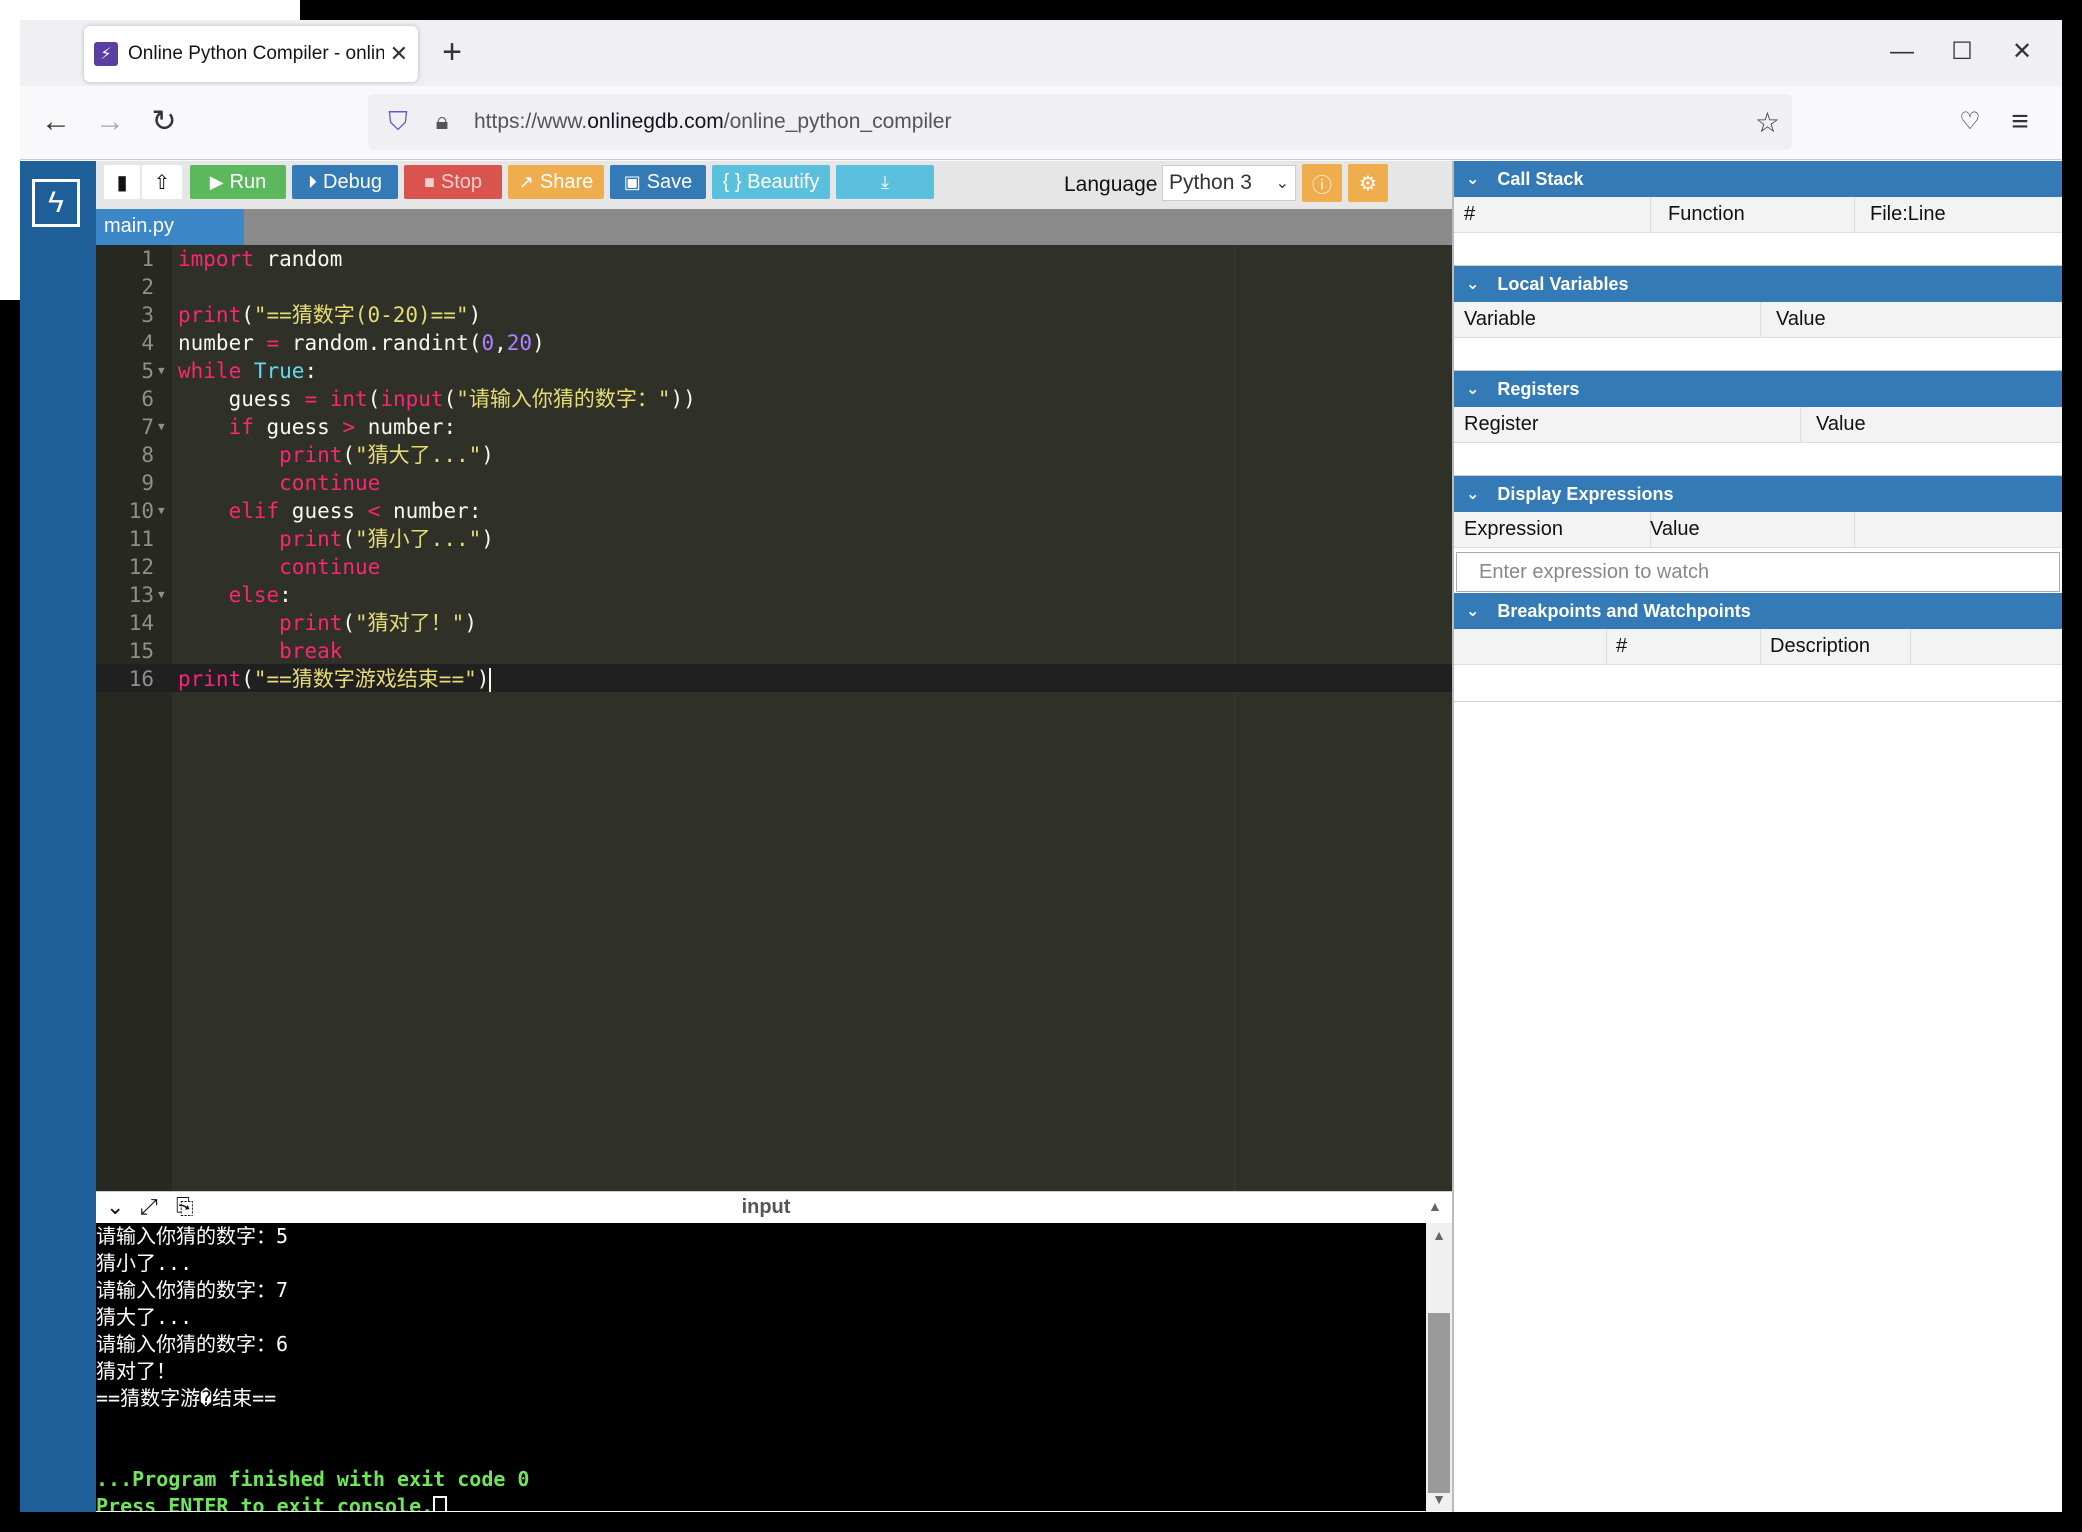 This screenshot has width=2082, height=1532. Describe the element at coordinates (260, 595) in the screenshot. I see `code-line: else:` at that location.